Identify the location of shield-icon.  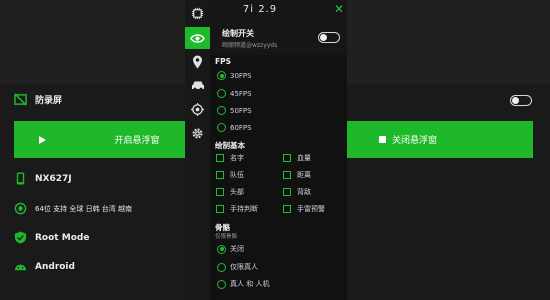
(20, 237).